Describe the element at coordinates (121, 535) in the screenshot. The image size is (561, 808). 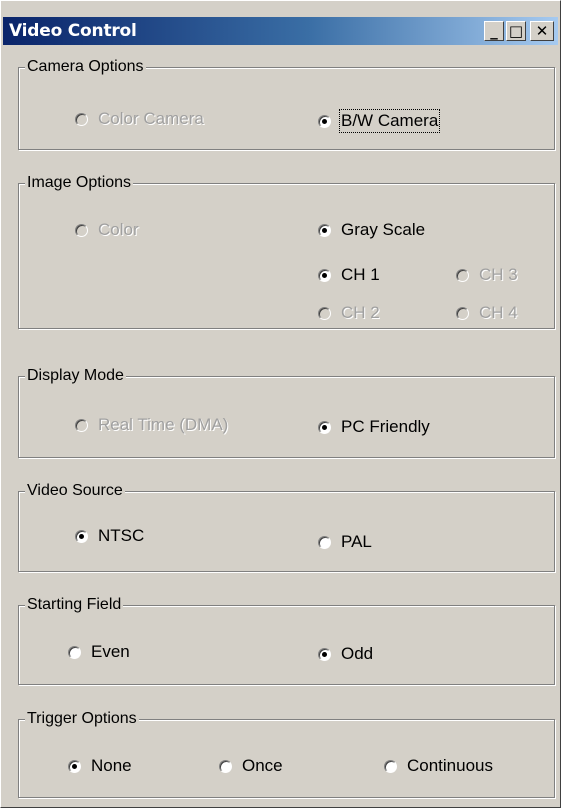
I see `radio-label: NTSC` at that location.